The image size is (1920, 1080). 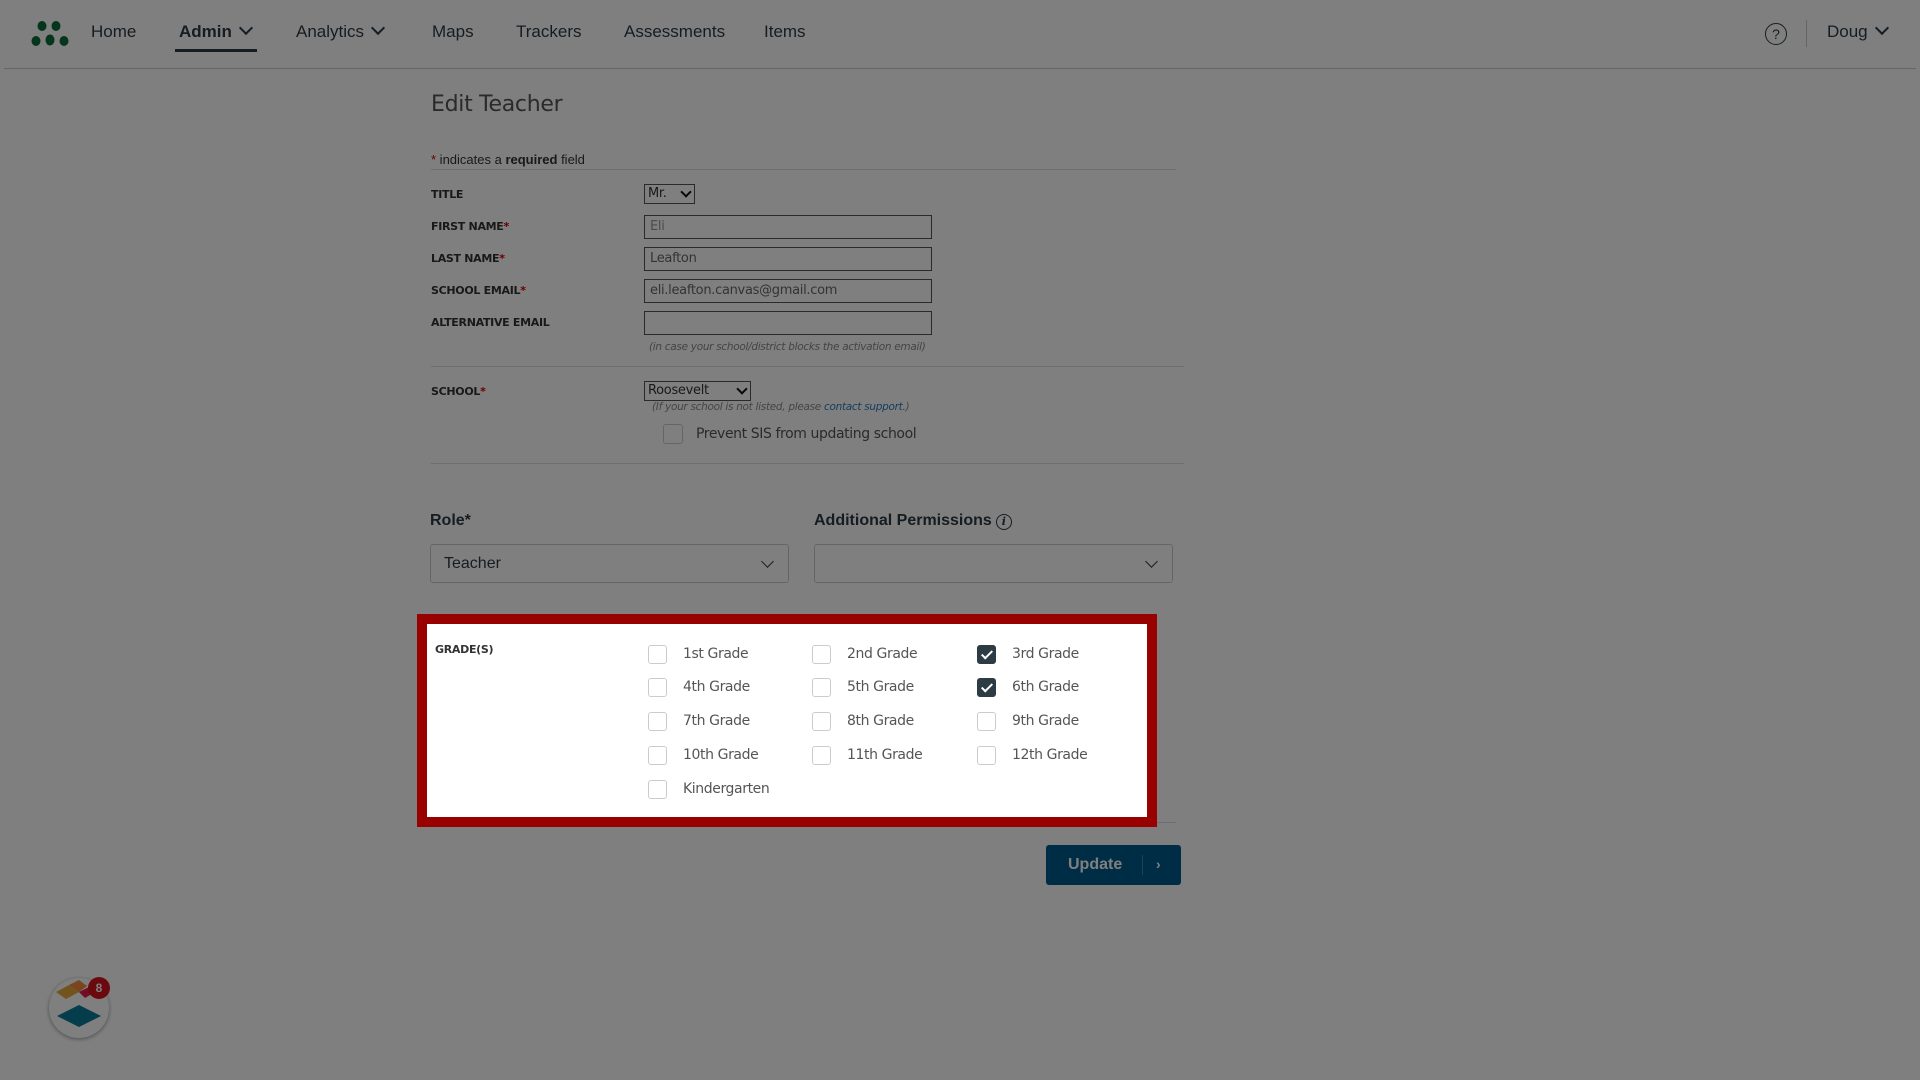 I want to click on nav-assessments-label: Assessments, so click(x=675, y=31).